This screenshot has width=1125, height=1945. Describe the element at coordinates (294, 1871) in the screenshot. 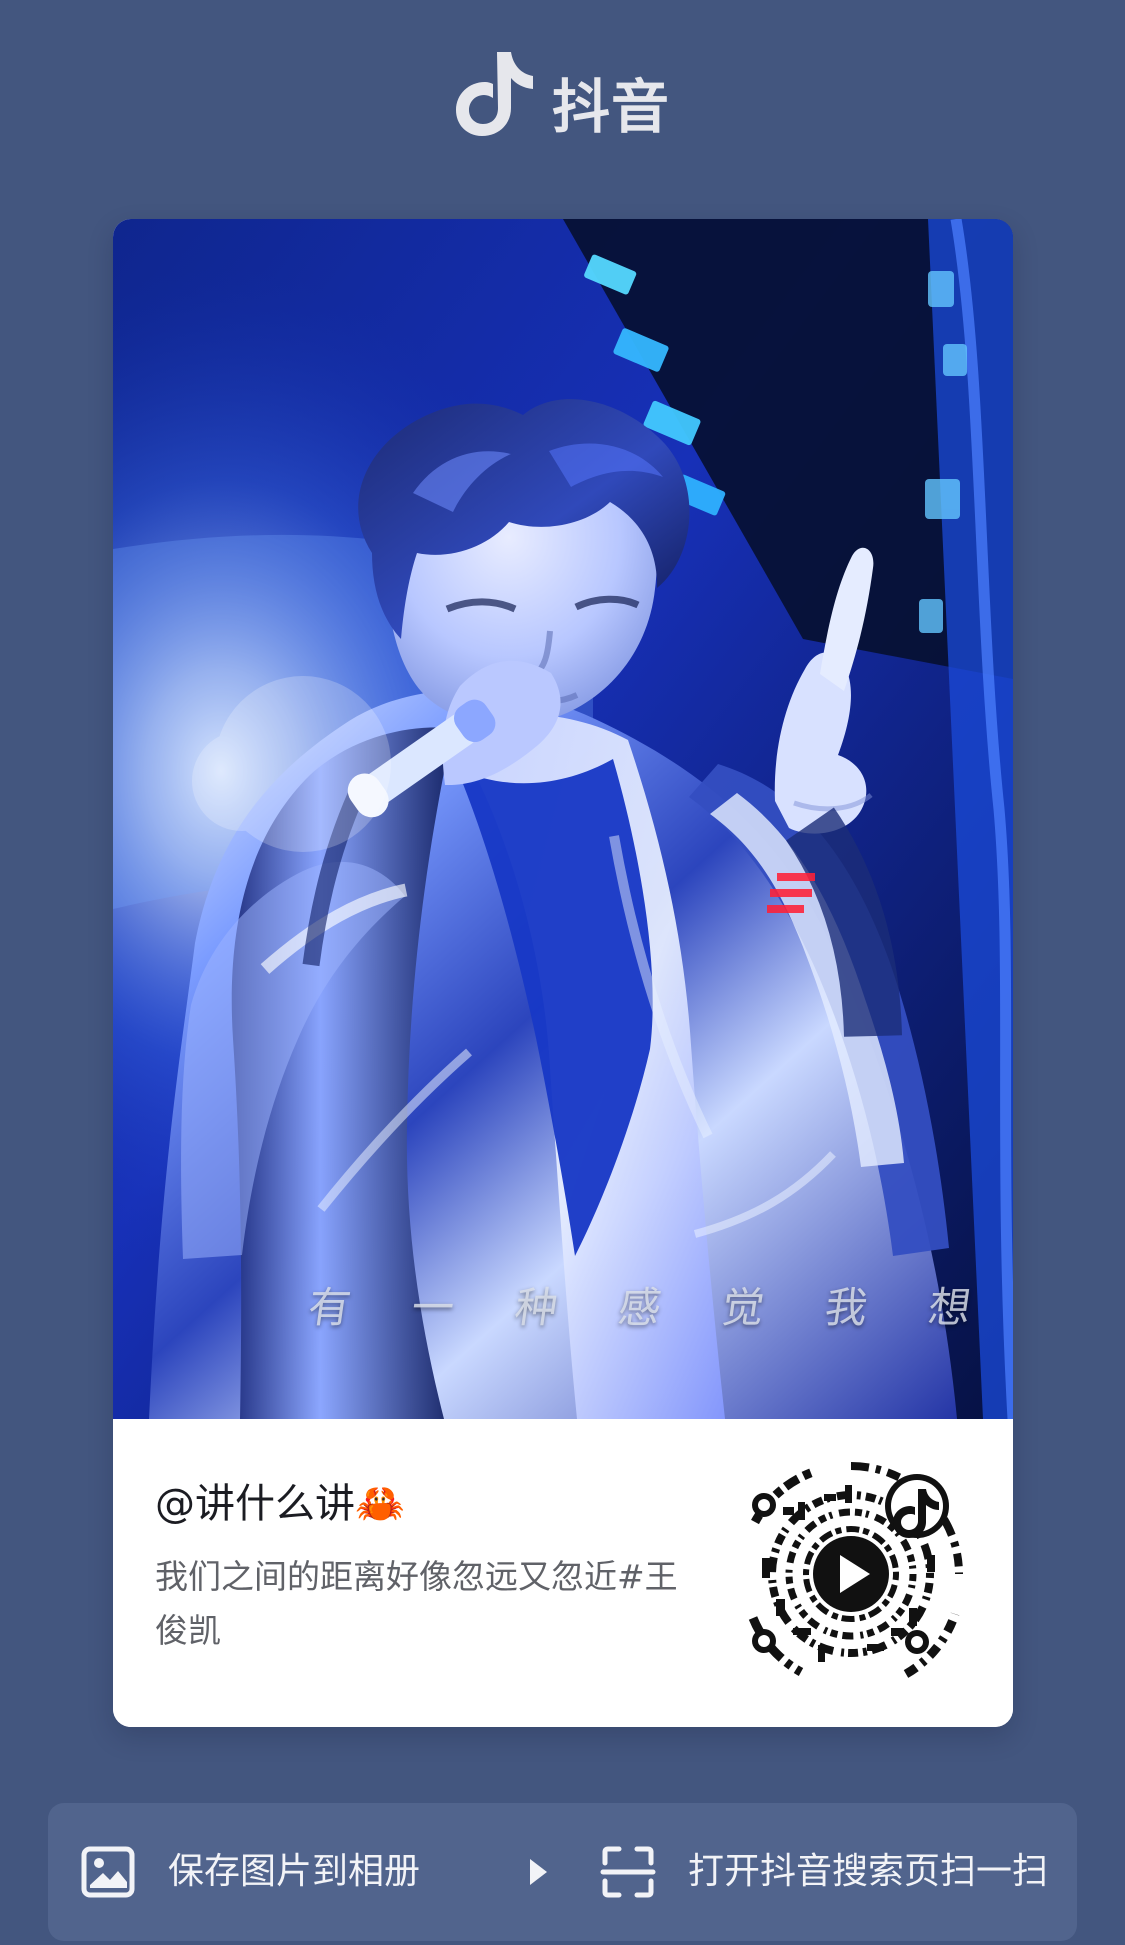

I see `save-image-label: 保存图片到相册` at that location.